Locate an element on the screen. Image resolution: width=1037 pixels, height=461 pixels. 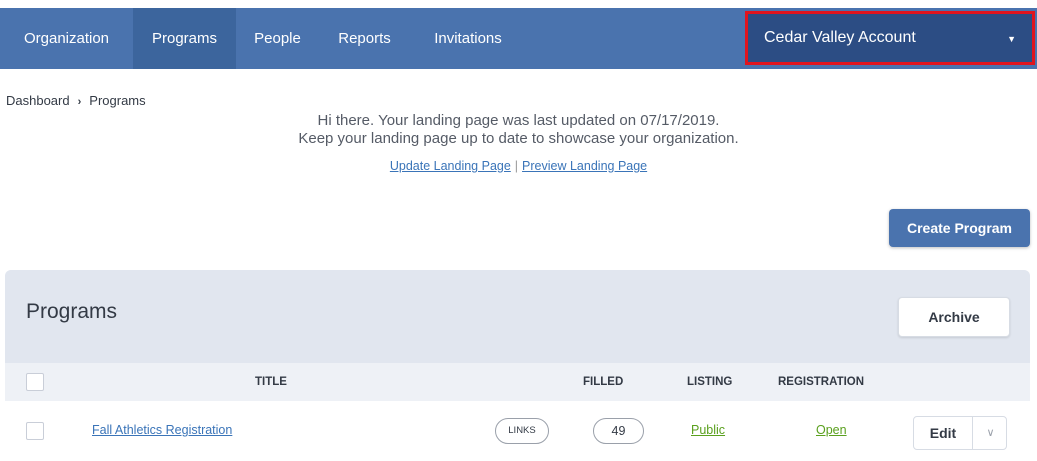
row-checkbox is located at coordinates (35, 431).